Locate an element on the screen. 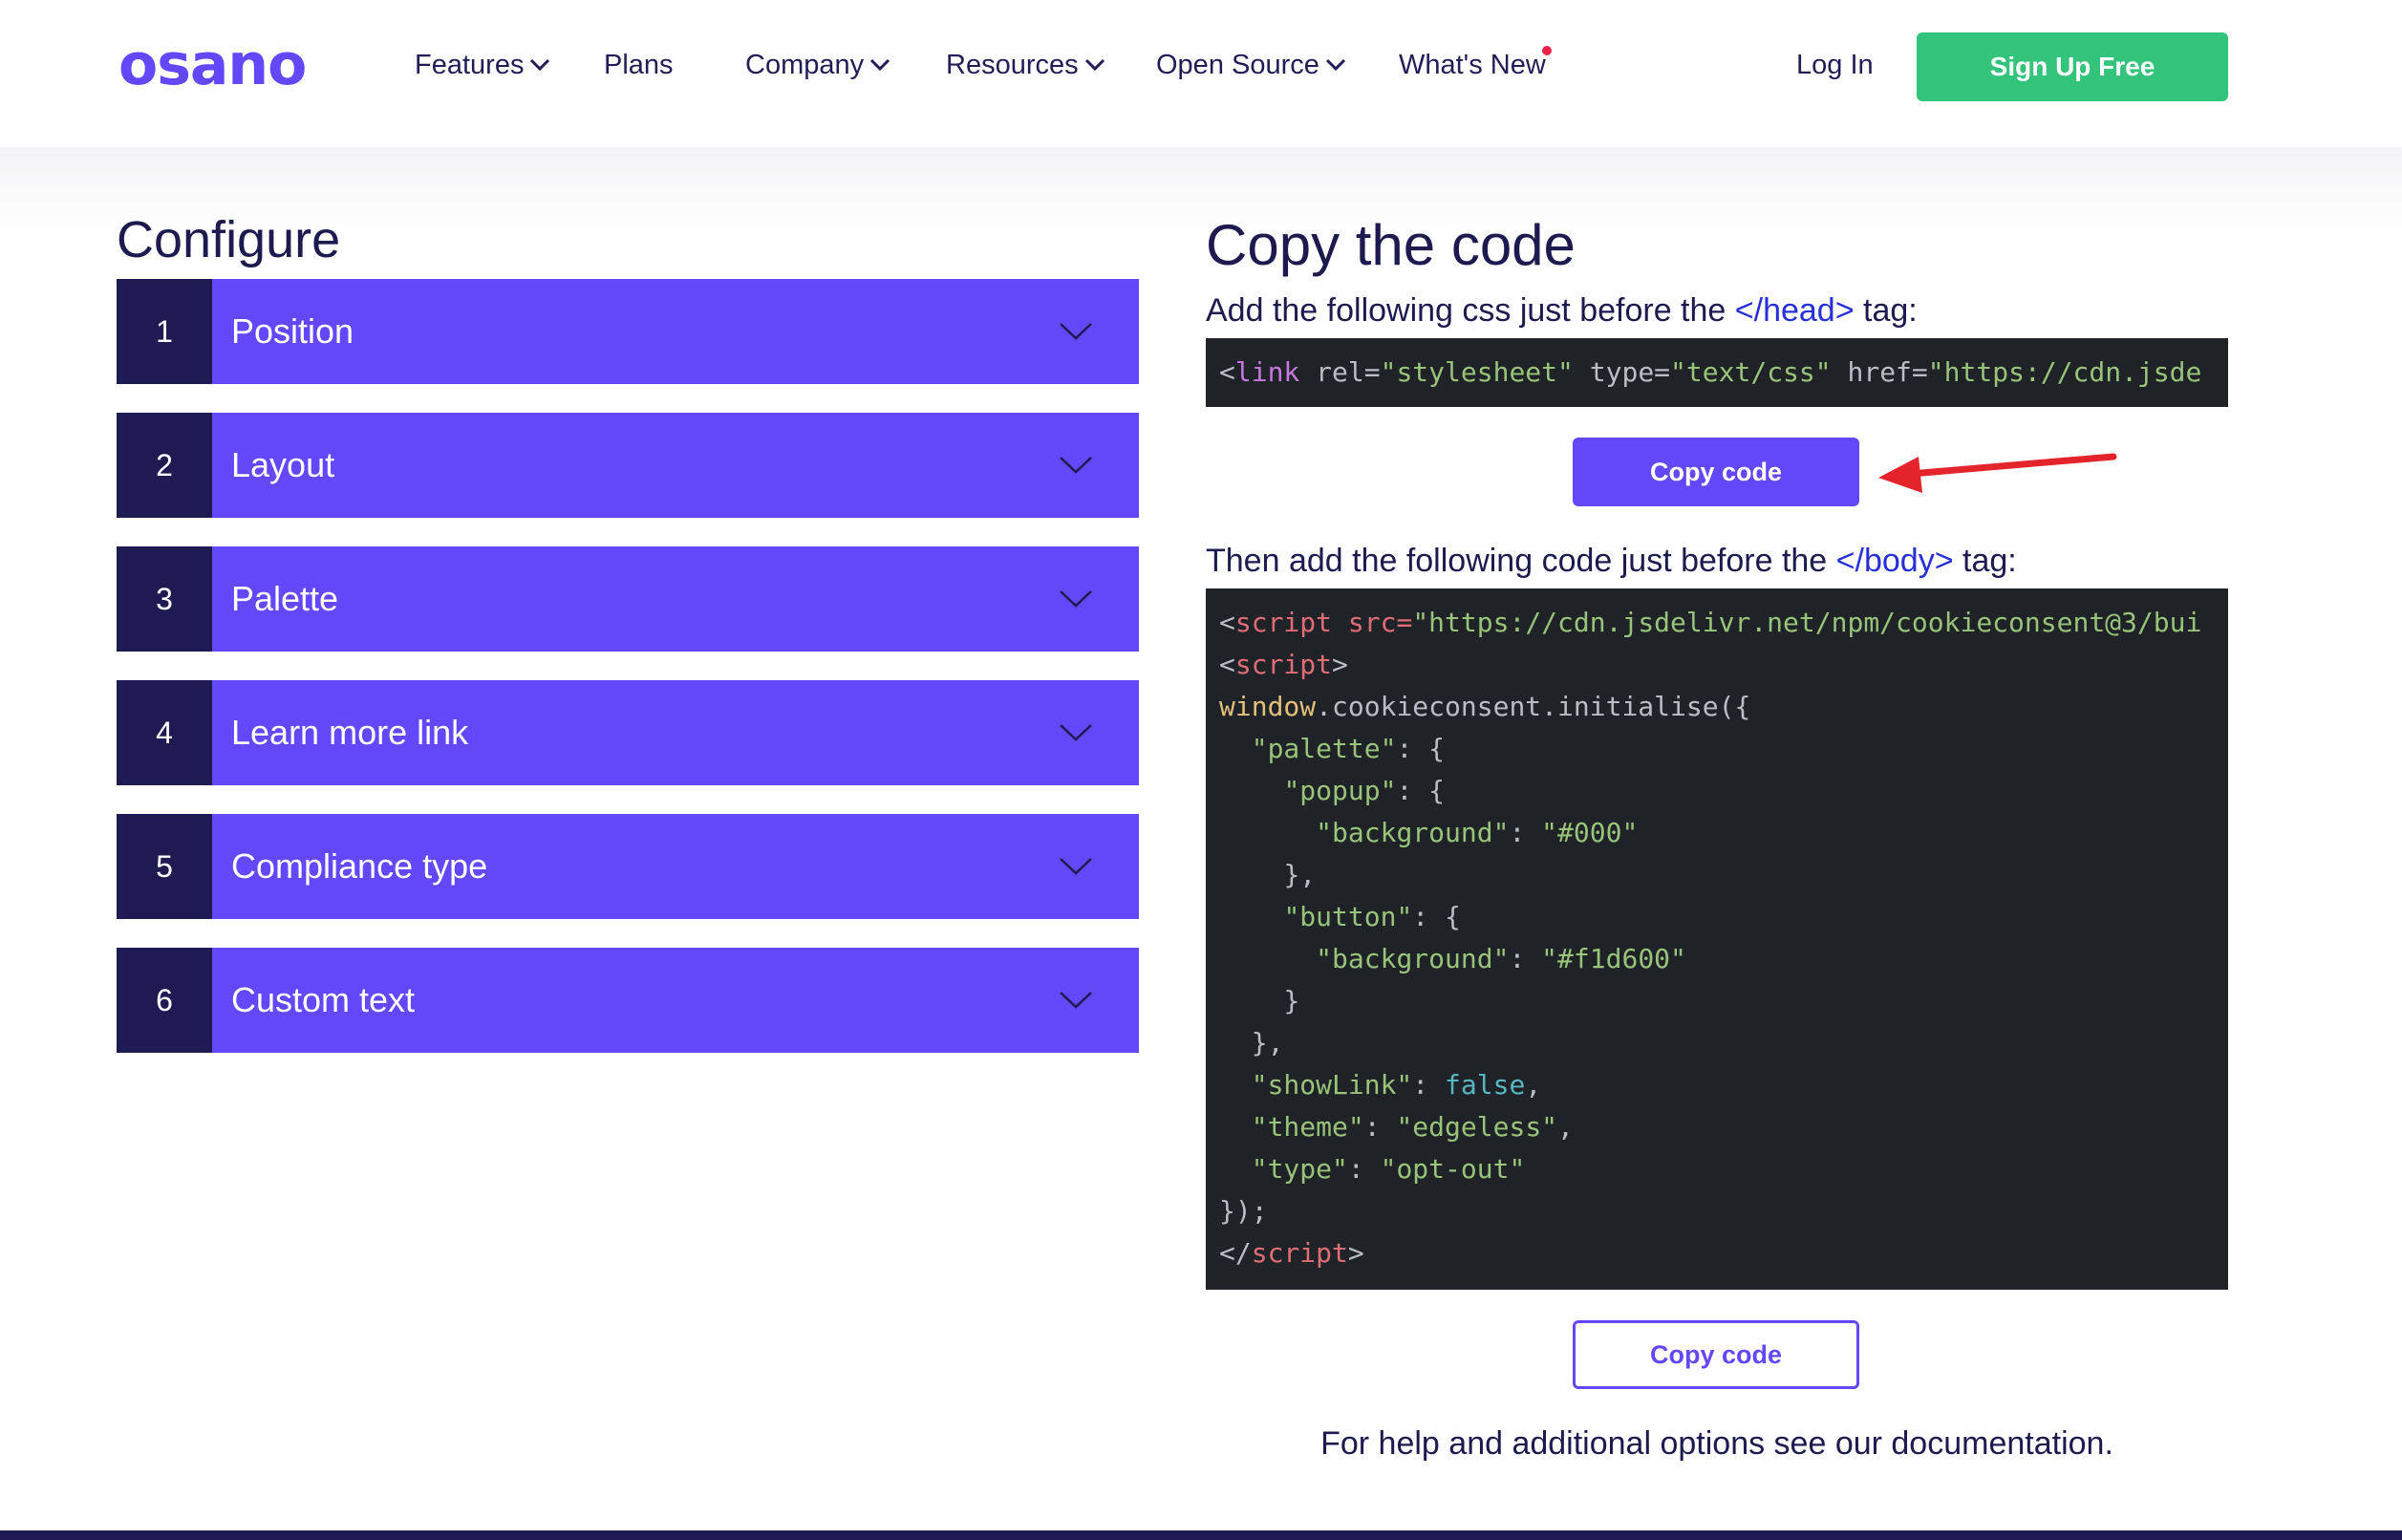  step-number: 2 is located at coordinates (164, 465).